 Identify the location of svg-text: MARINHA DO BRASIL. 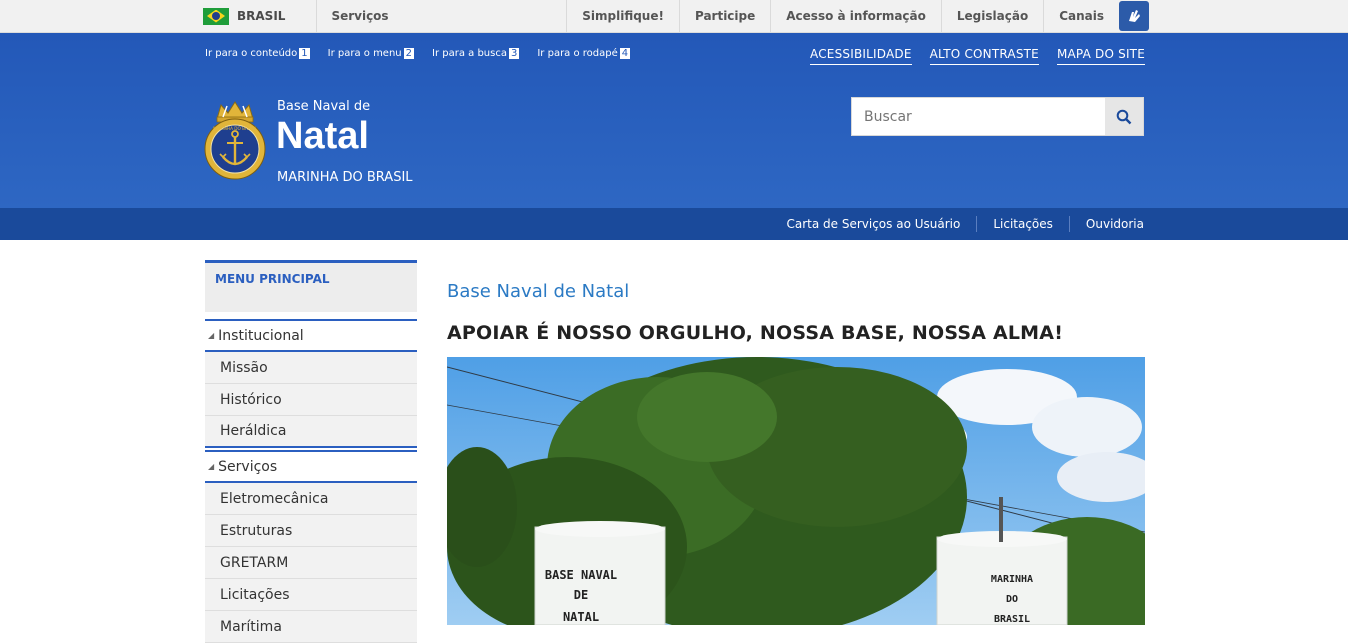
(235, 128).